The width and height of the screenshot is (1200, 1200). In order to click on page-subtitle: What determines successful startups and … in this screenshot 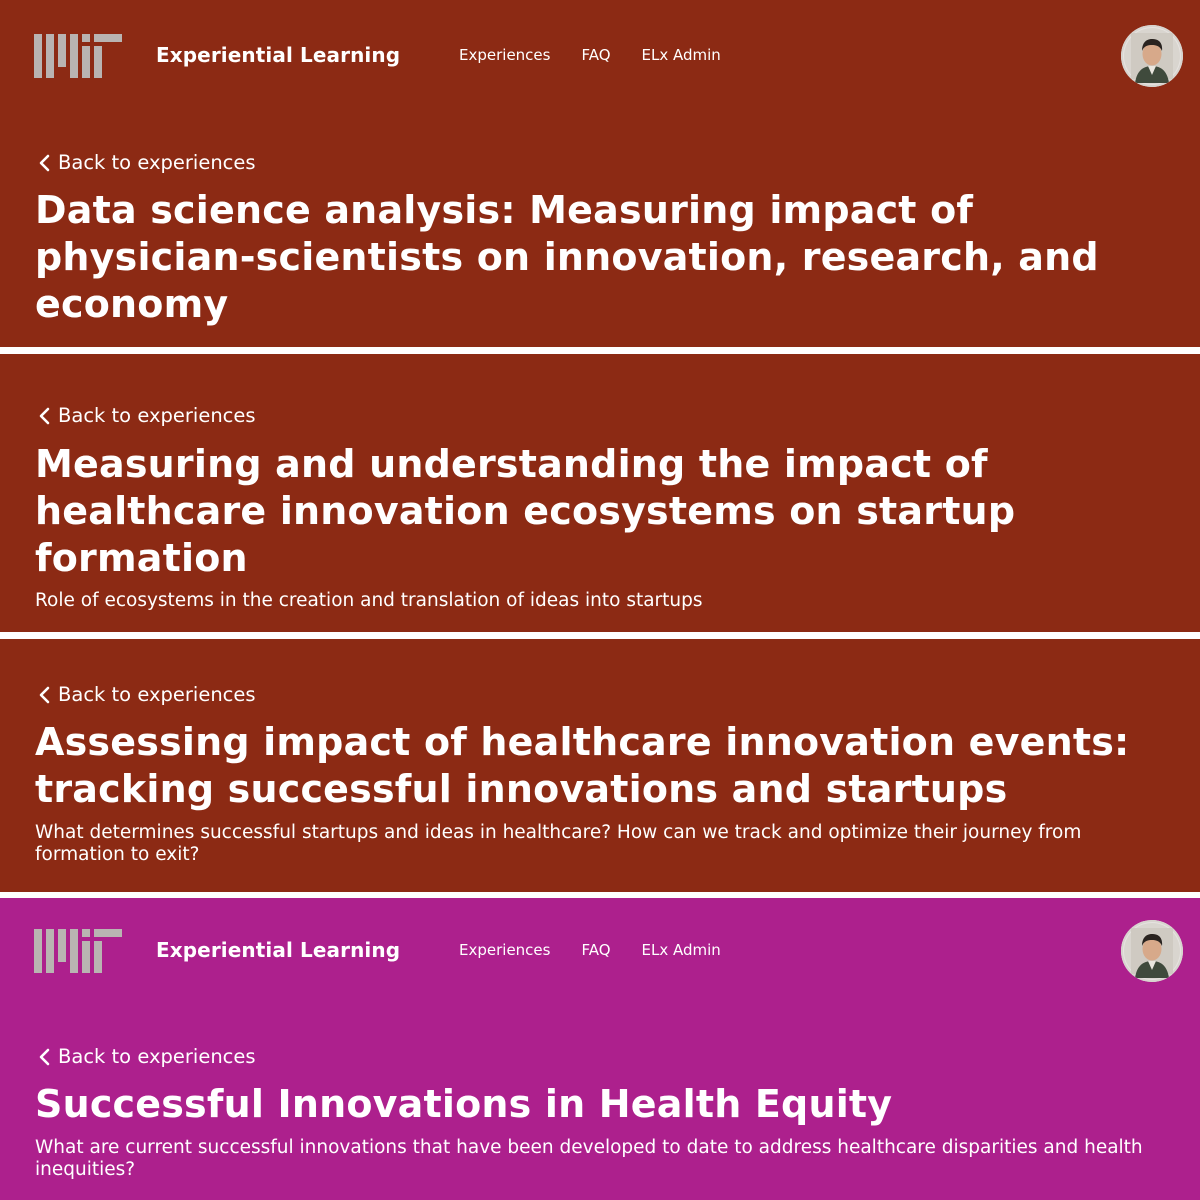, I will do `click(558, 843)`.